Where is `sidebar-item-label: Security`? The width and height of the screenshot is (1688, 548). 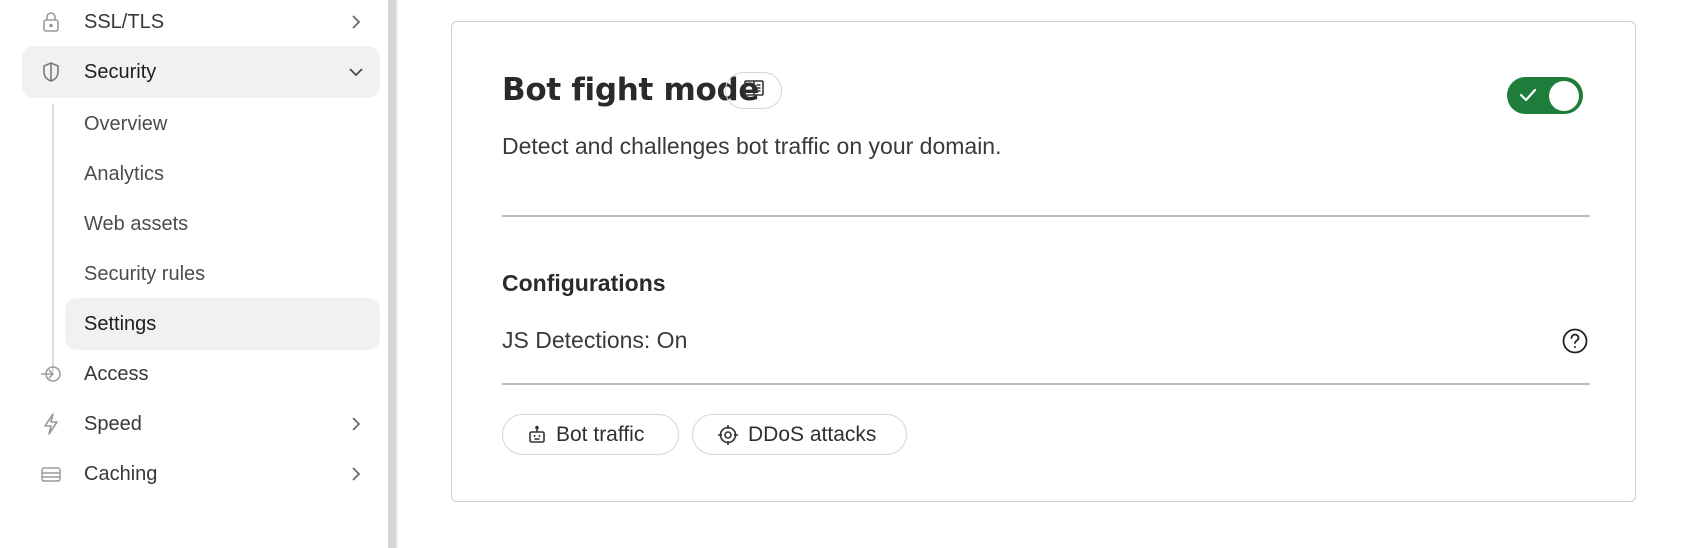
sidebar-item-label: Security is located at coordinates (120, 71).